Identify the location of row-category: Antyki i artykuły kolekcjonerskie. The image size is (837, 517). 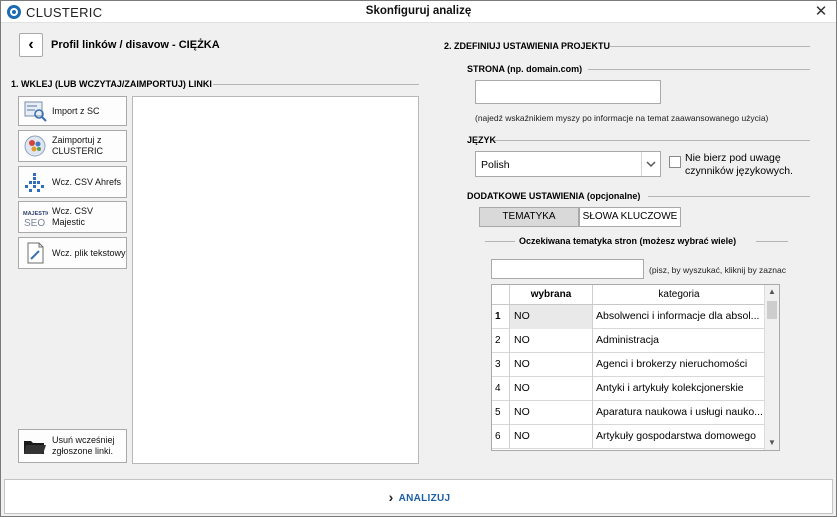
(670, 388).